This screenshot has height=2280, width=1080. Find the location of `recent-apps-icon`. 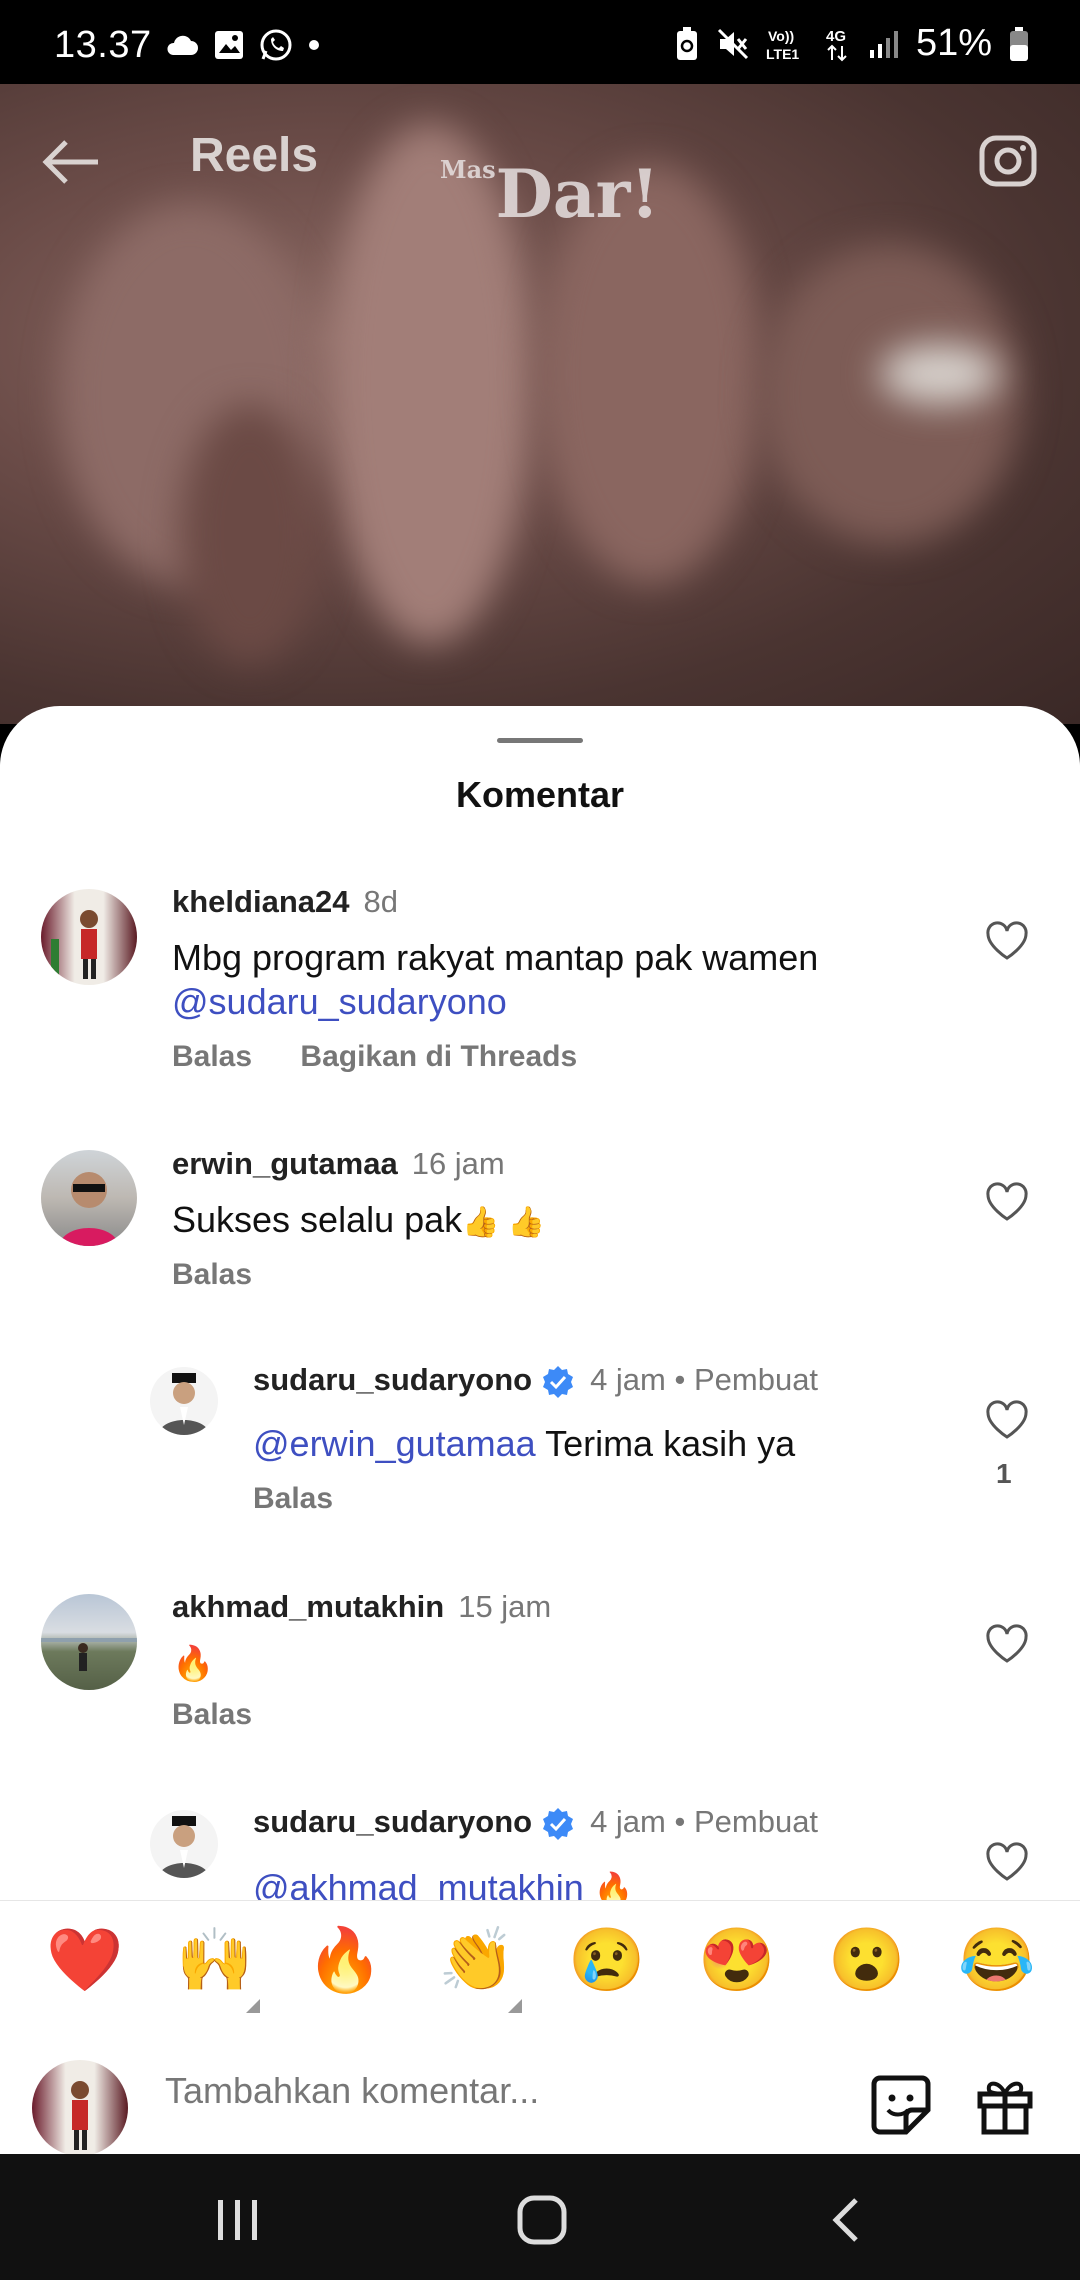

recent-apps-icon is located at coordinates (238, 2220).